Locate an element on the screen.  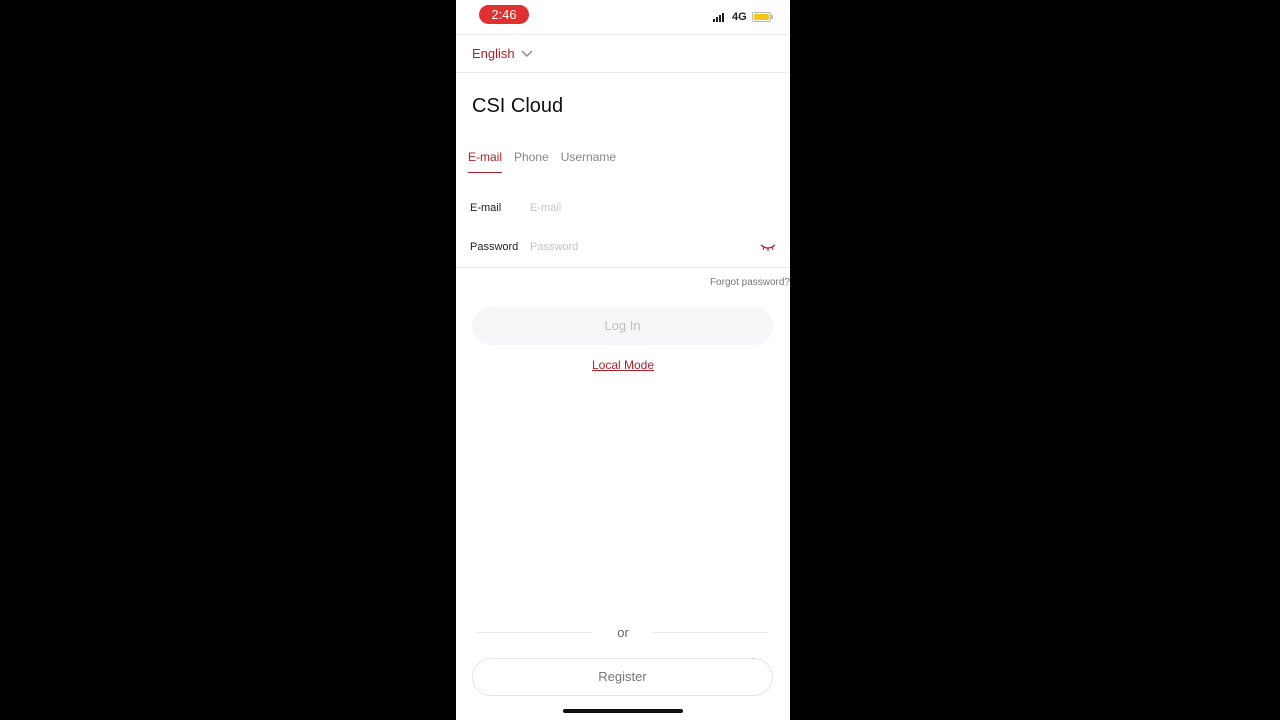
email-field is located at coordinates (653, 208).